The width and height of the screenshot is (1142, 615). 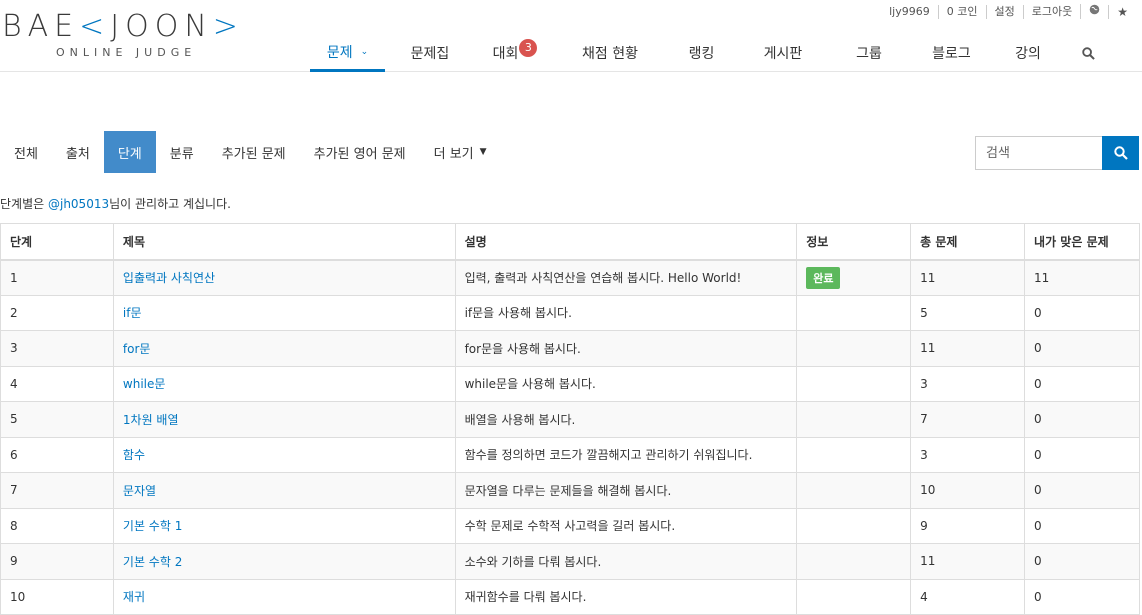 I want to click on cell-step: 5, so click(x=57, y=419).